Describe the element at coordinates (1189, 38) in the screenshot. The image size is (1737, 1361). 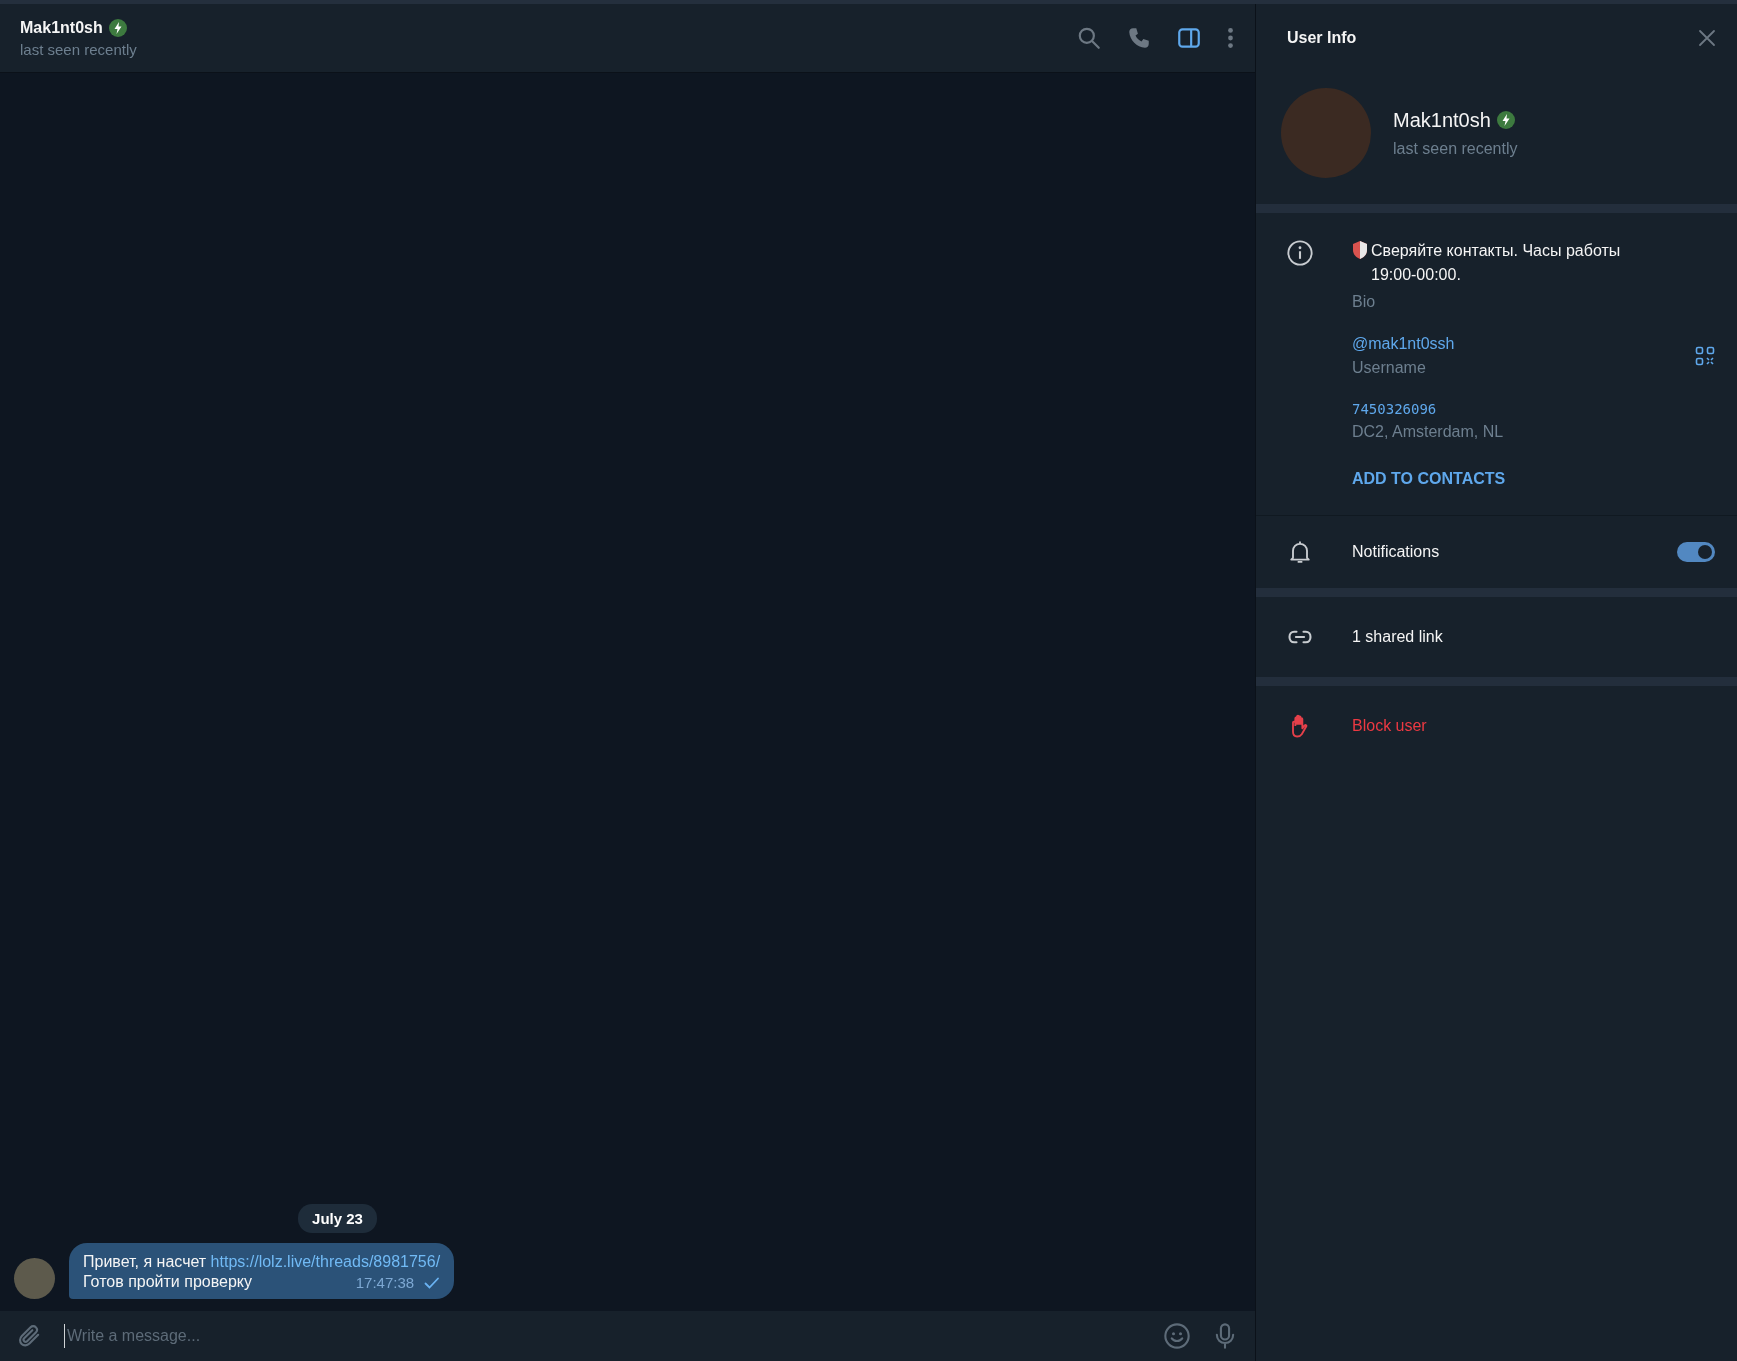
I see `sidebar-toggle-icon` at that location.